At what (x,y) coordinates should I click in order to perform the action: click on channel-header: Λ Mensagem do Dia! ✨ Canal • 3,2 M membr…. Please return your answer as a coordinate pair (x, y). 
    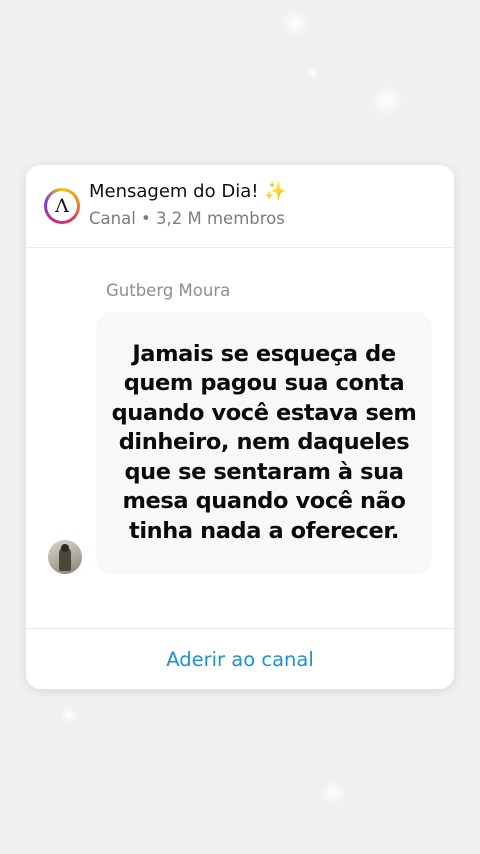
    Looking at the image, I should click on (240, 206).